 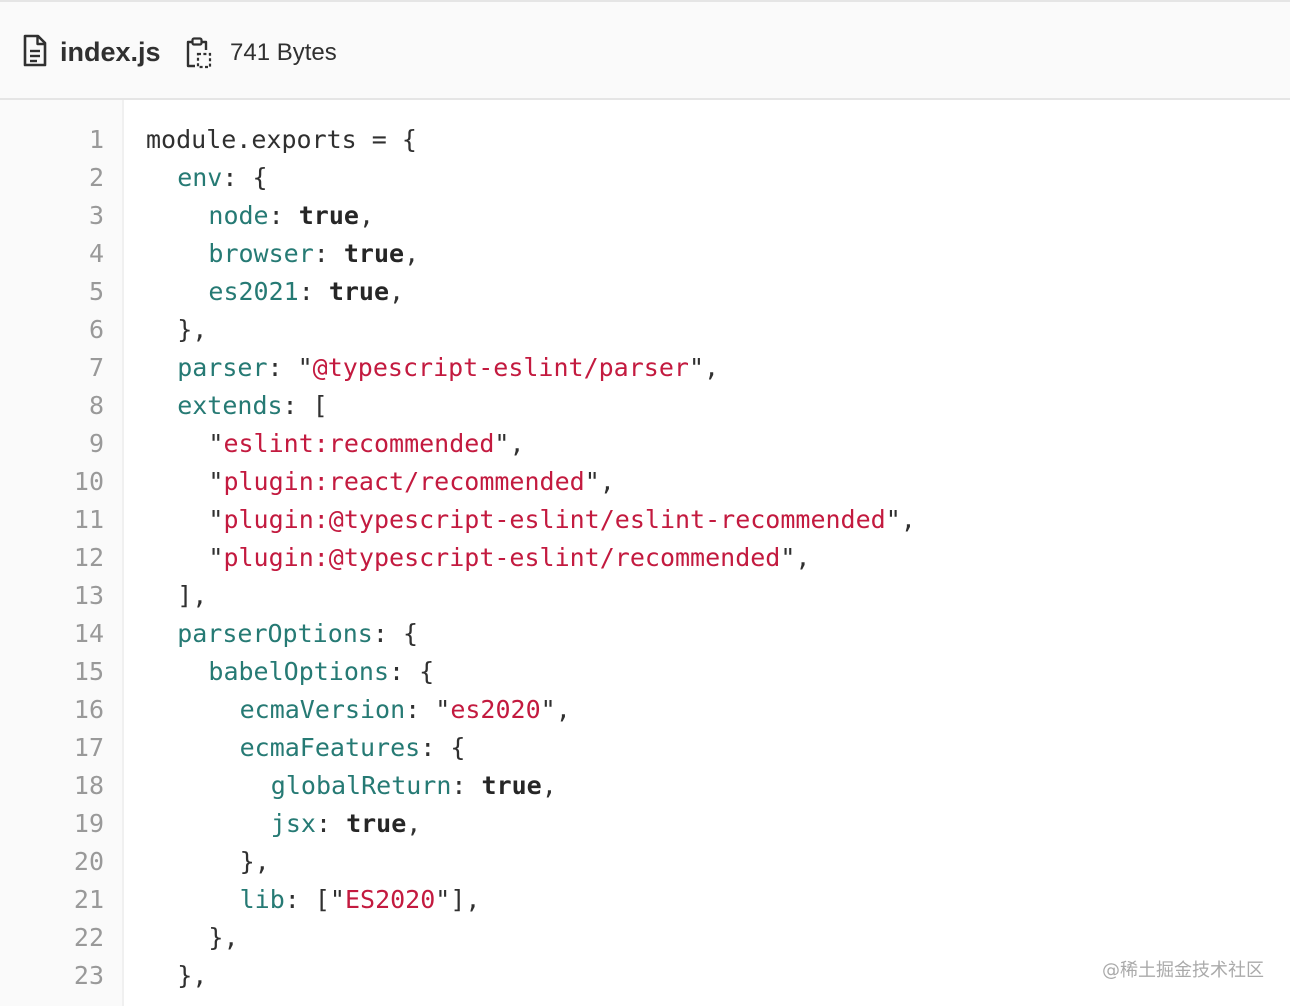 I want to click on file-size: 741 Bytes, so click(x=283, y=52).